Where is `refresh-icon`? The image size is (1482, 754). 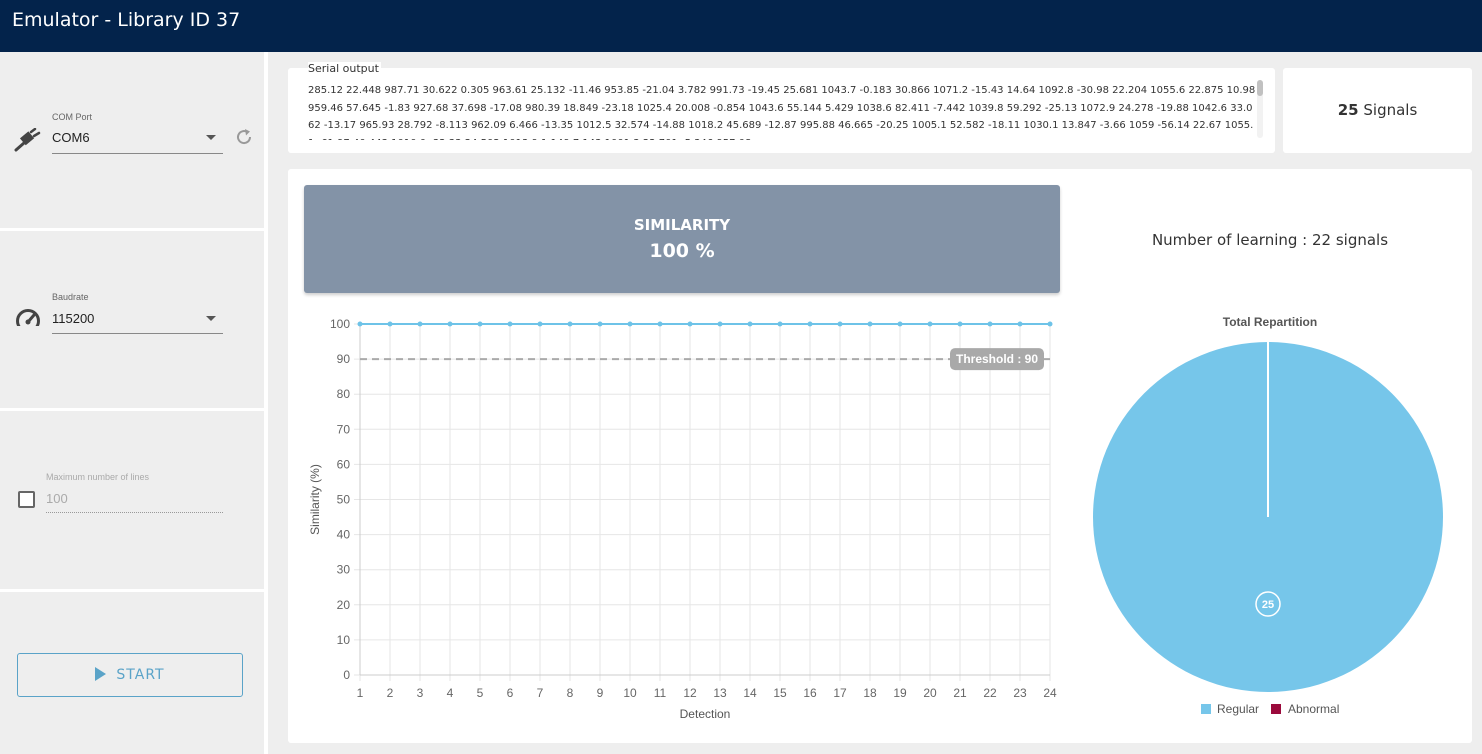
refresh-icon is located at coordinates (244, 137).